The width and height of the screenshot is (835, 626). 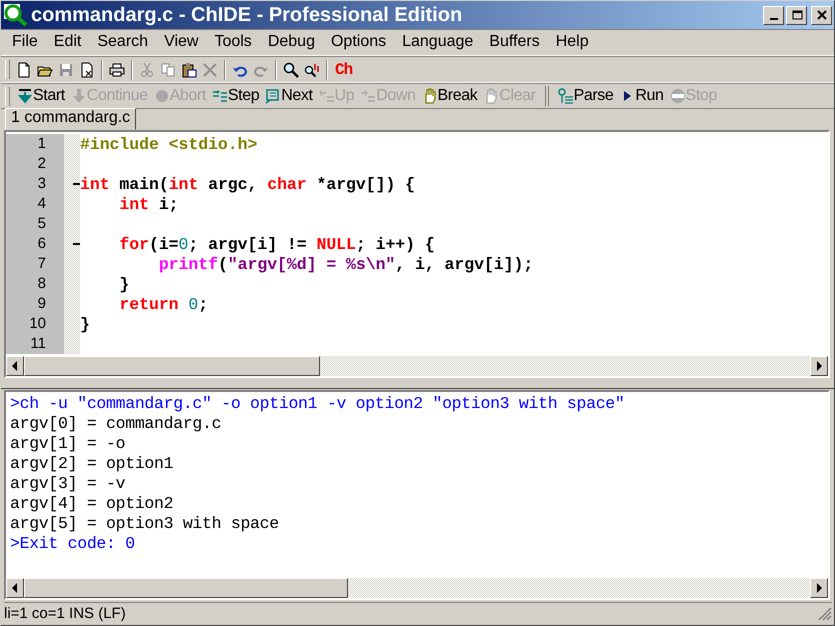 I want to click on line-number: 10, so click(x=35, y=324).